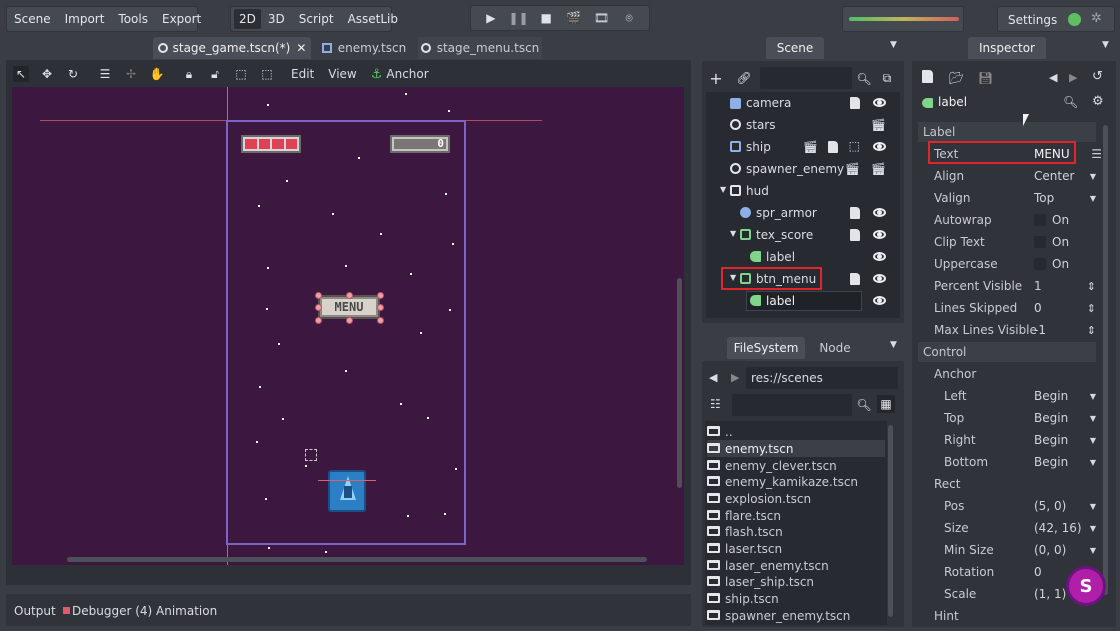 This screenshot has width=1120, height=631. Describe the element at coordinates (1050, 506) in the screenshot. I see `prop-value: (5, 0)` at that location.